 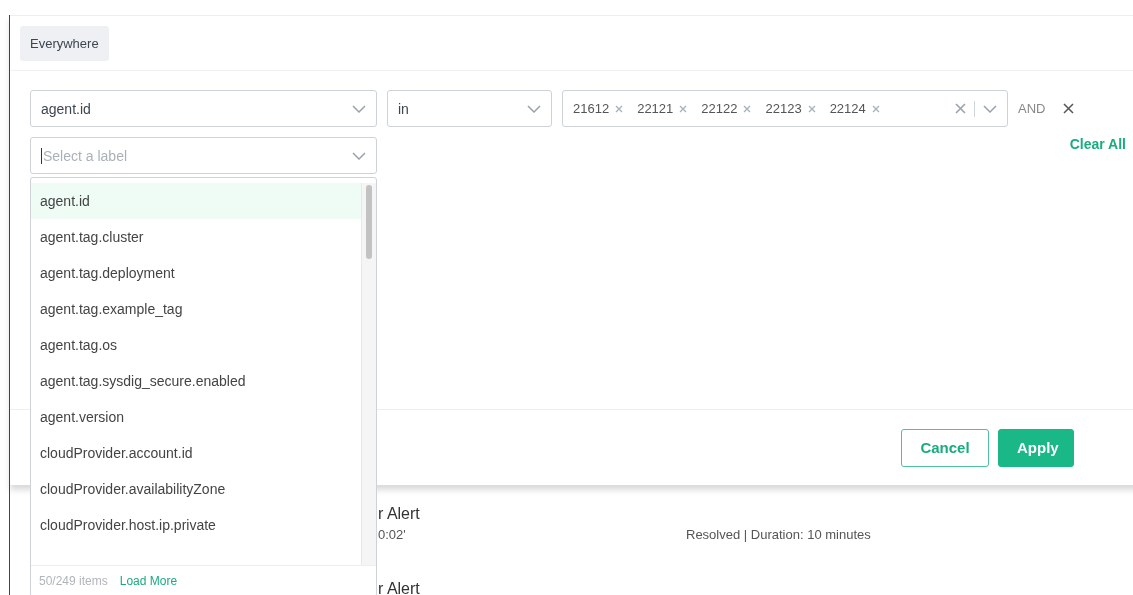 What do you see at coordinates (73, 581) in the screenshot?
I see `item-count: 50/249 items` at bounding box center [73, 581].